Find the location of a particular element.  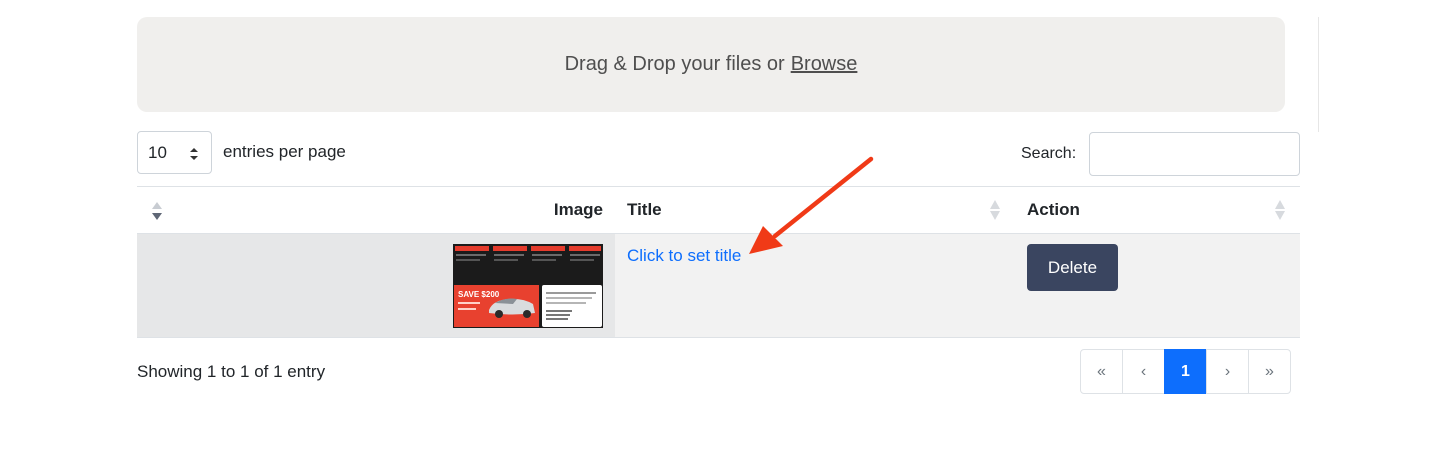

previous-page-button: ‹ is located at coordinates (1143, 371).